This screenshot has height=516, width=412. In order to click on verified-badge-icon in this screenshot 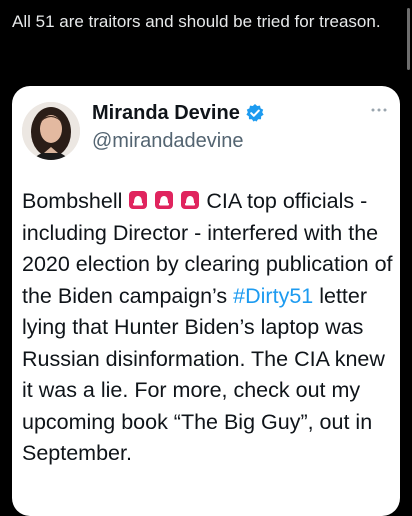, I will do `click(255, 113)`.